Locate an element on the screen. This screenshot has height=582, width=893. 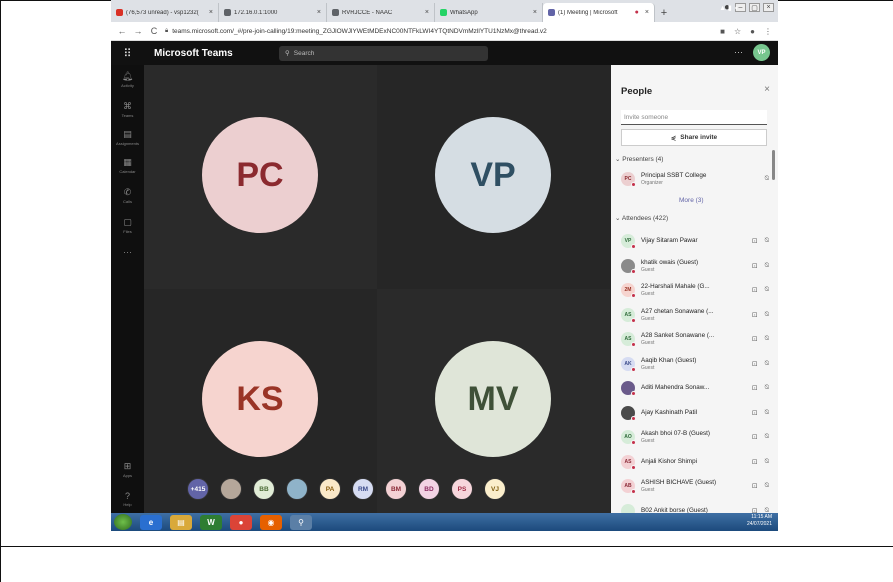
list-item: Ajay Kashinath Patil ⊡ ⍉ is located at coordinates (695, 413).